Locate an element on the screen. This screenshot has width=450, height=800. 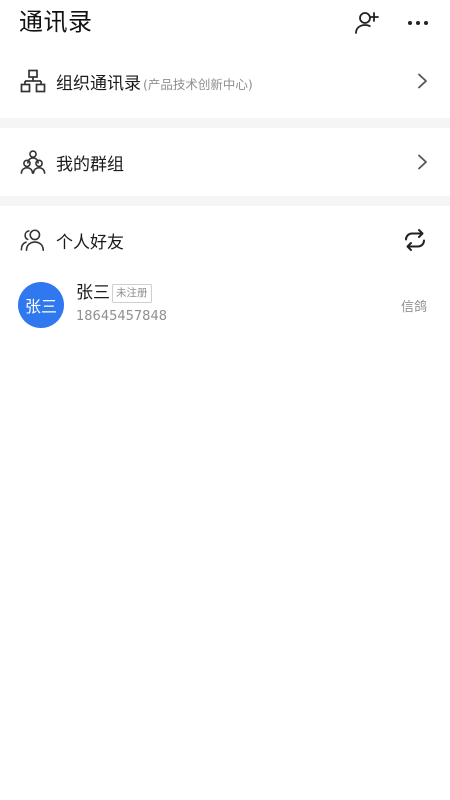
contact-item: 张三 张三 未注册 18645457848 信鸽 is located at coordinates (225, 313).